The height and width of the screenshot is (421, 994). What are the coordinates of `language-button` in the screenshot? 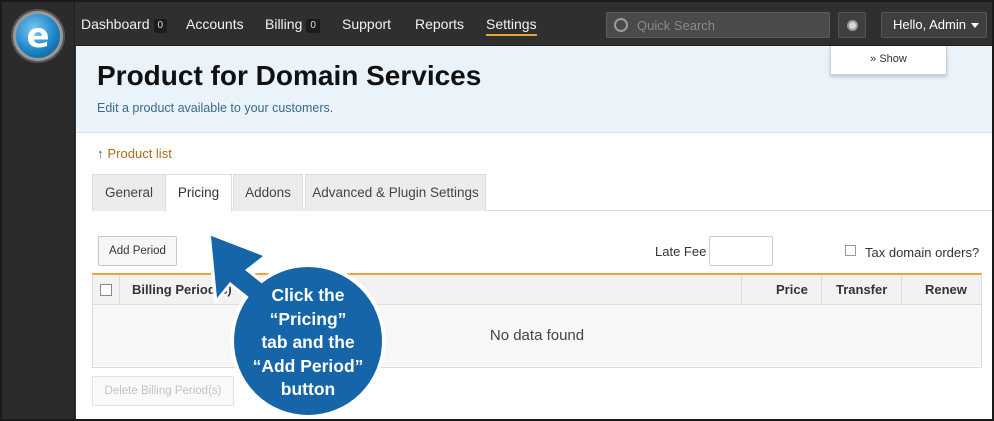 It's located at (852, 25).